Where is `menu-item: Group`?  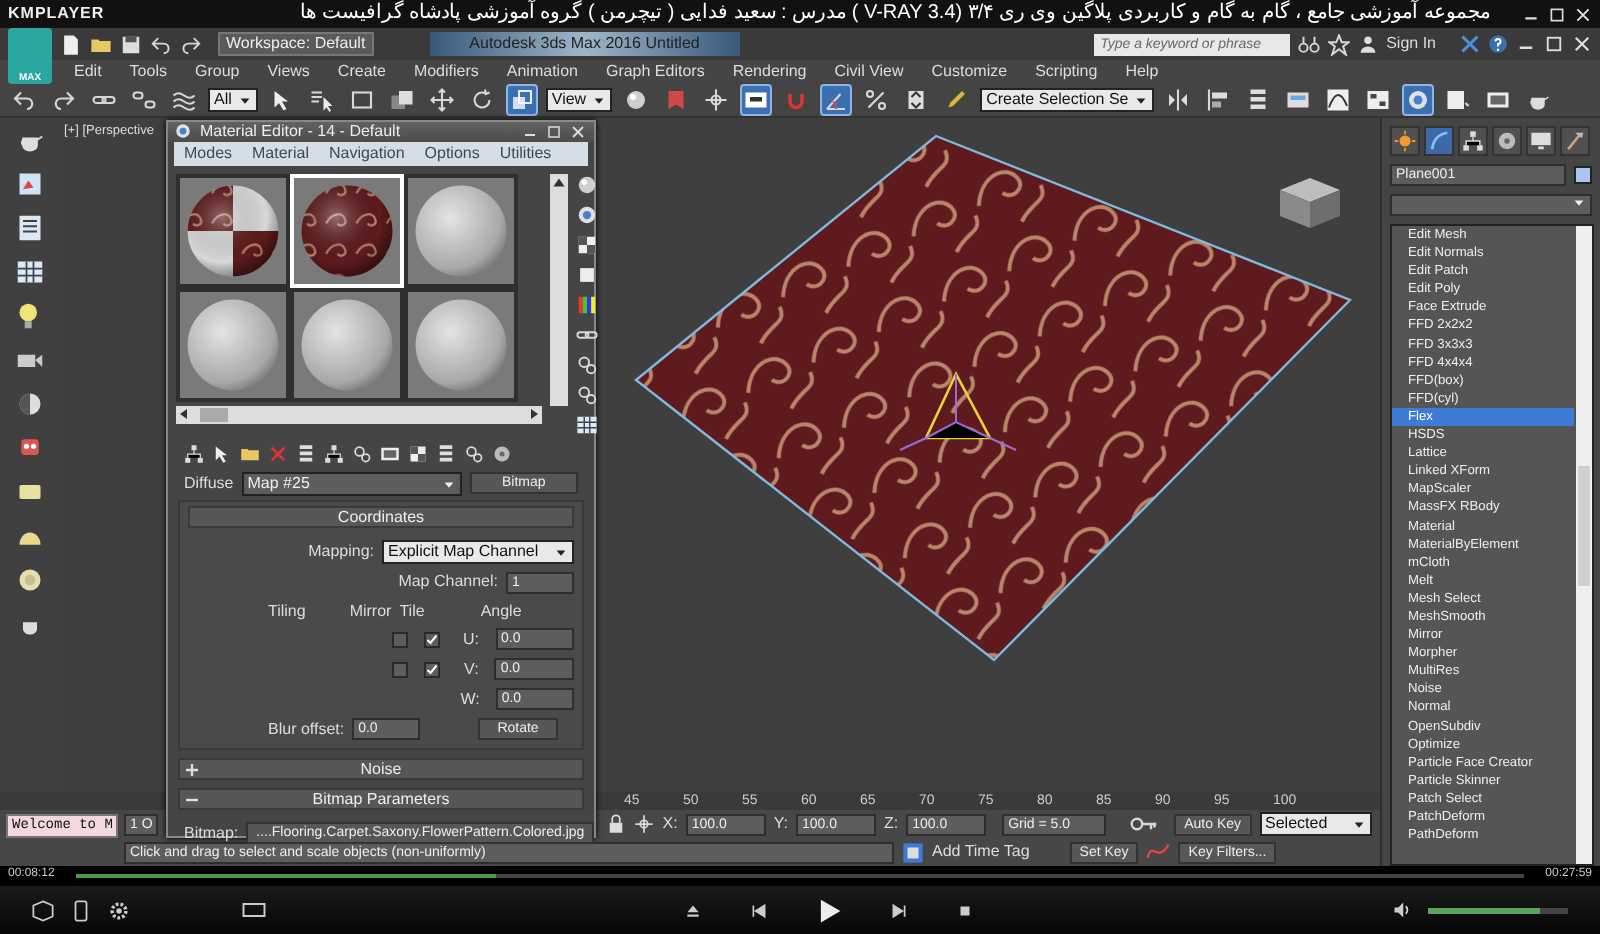
menu-item: Group is located at coordinates (217, 71).